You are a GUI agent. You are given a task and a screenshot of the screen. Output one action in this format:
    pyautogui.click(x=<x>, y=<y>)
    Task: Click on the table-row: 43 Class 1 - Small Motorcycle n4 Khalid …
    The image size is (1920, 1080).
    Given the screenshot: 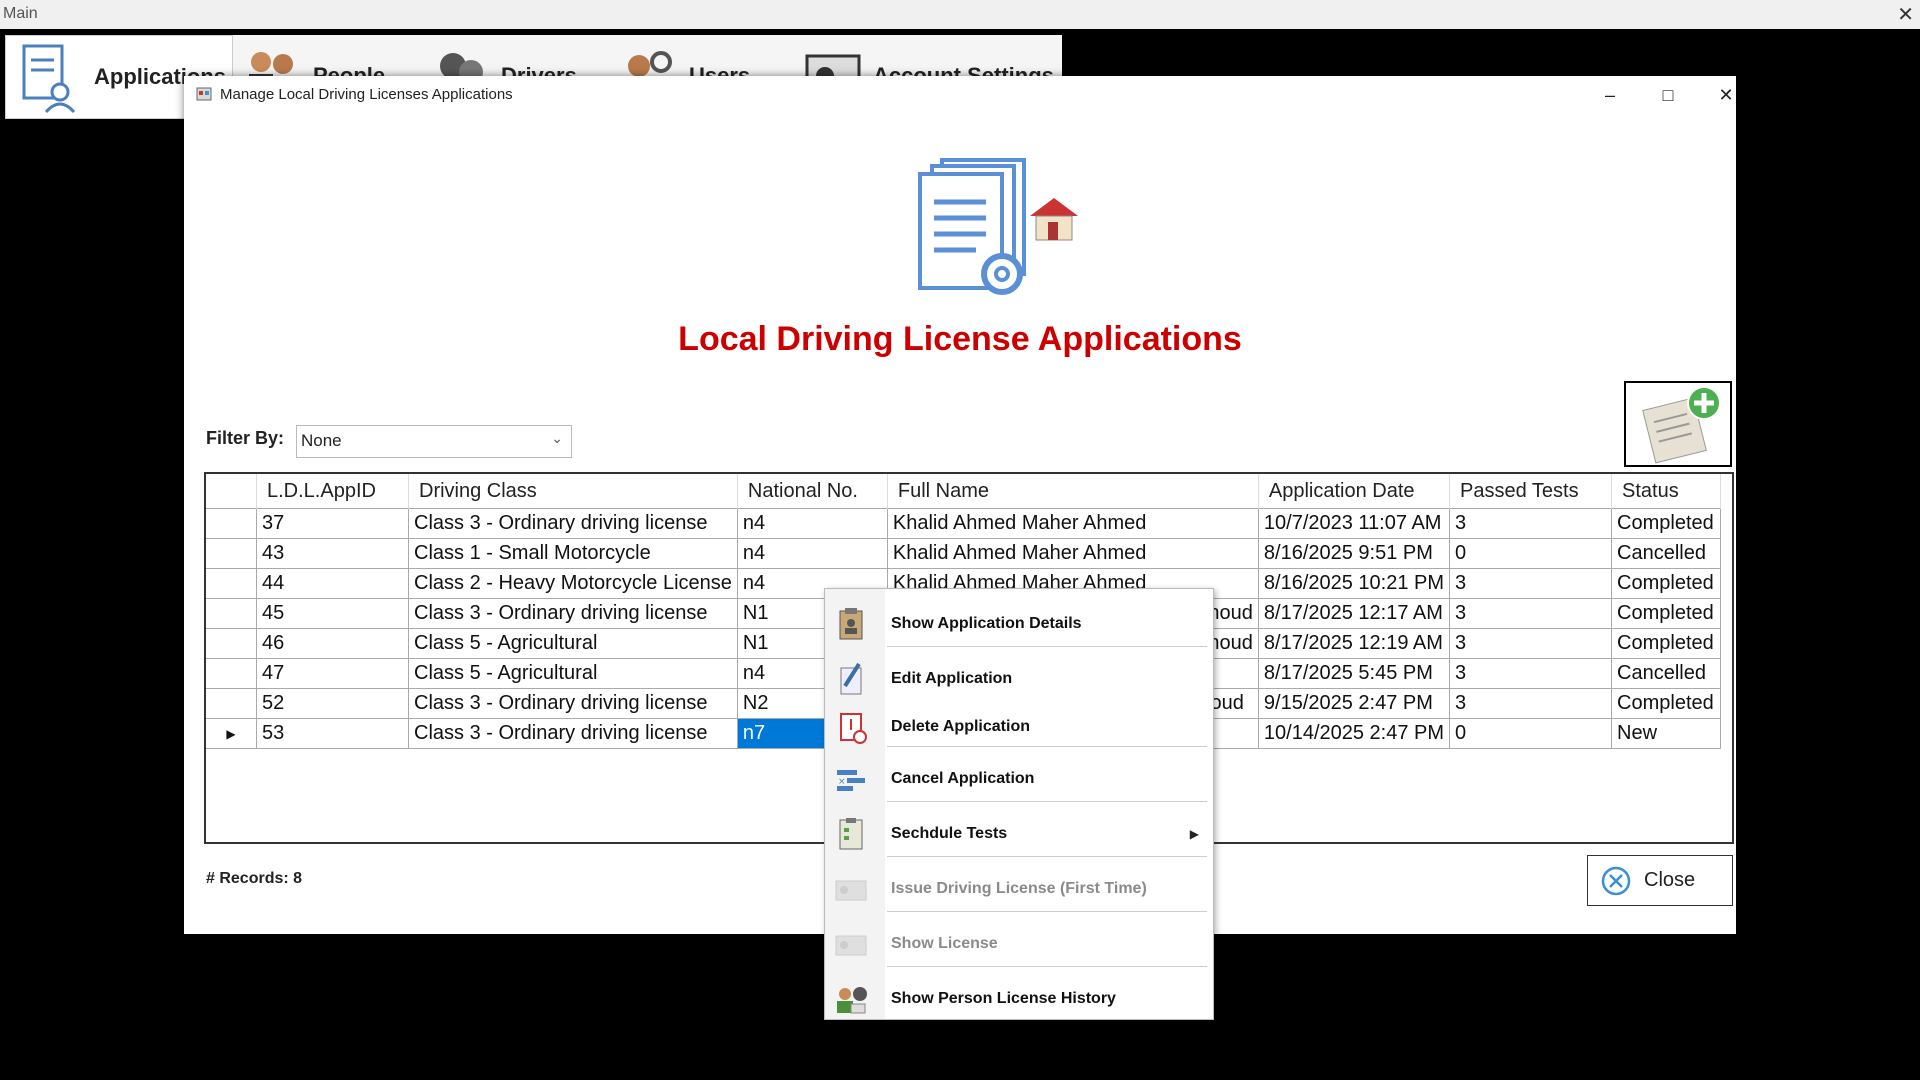 What is the action you would take?
    pyautogui.click(x=964, y=553)
    